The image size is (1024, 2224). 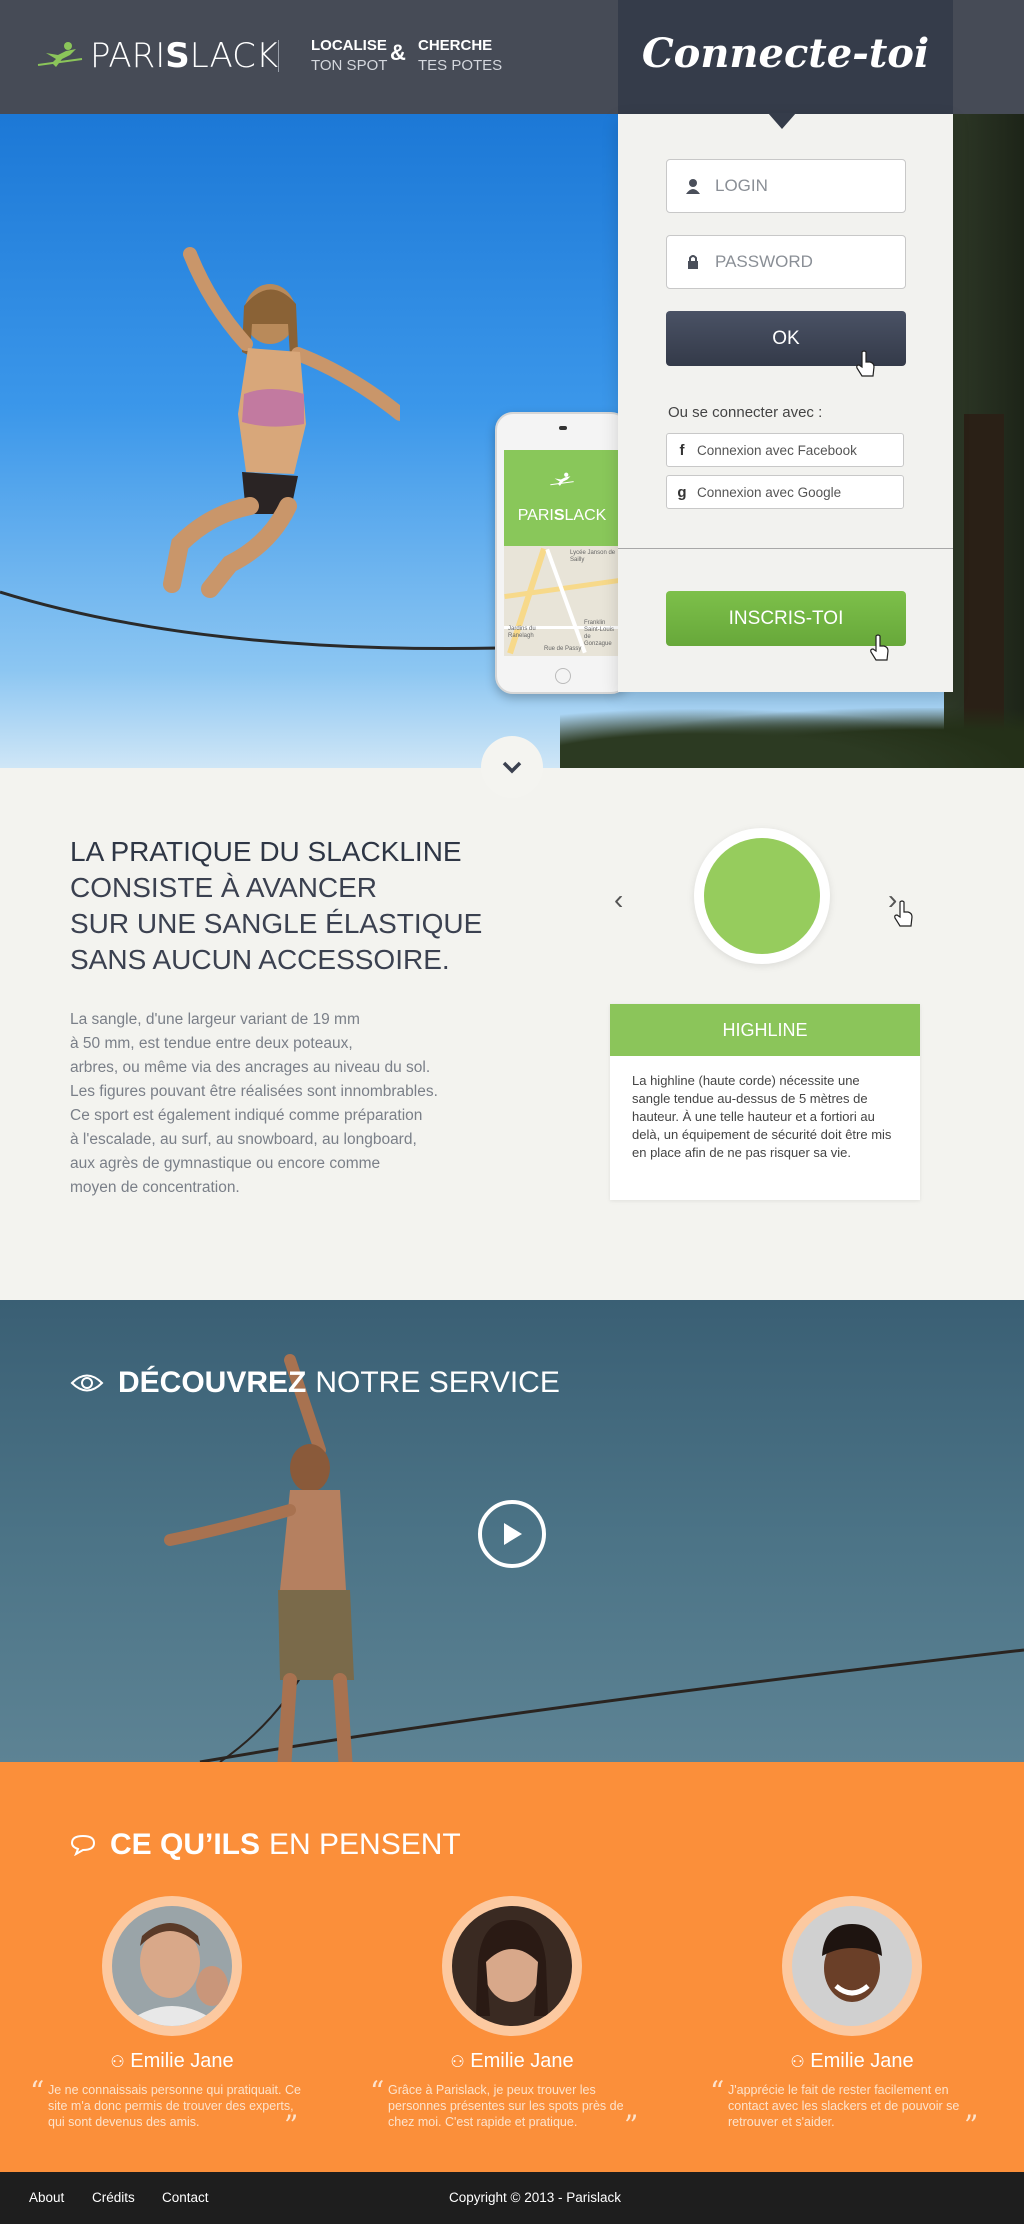 I want to click on scroll-down-button, so click(x=512, y=767).